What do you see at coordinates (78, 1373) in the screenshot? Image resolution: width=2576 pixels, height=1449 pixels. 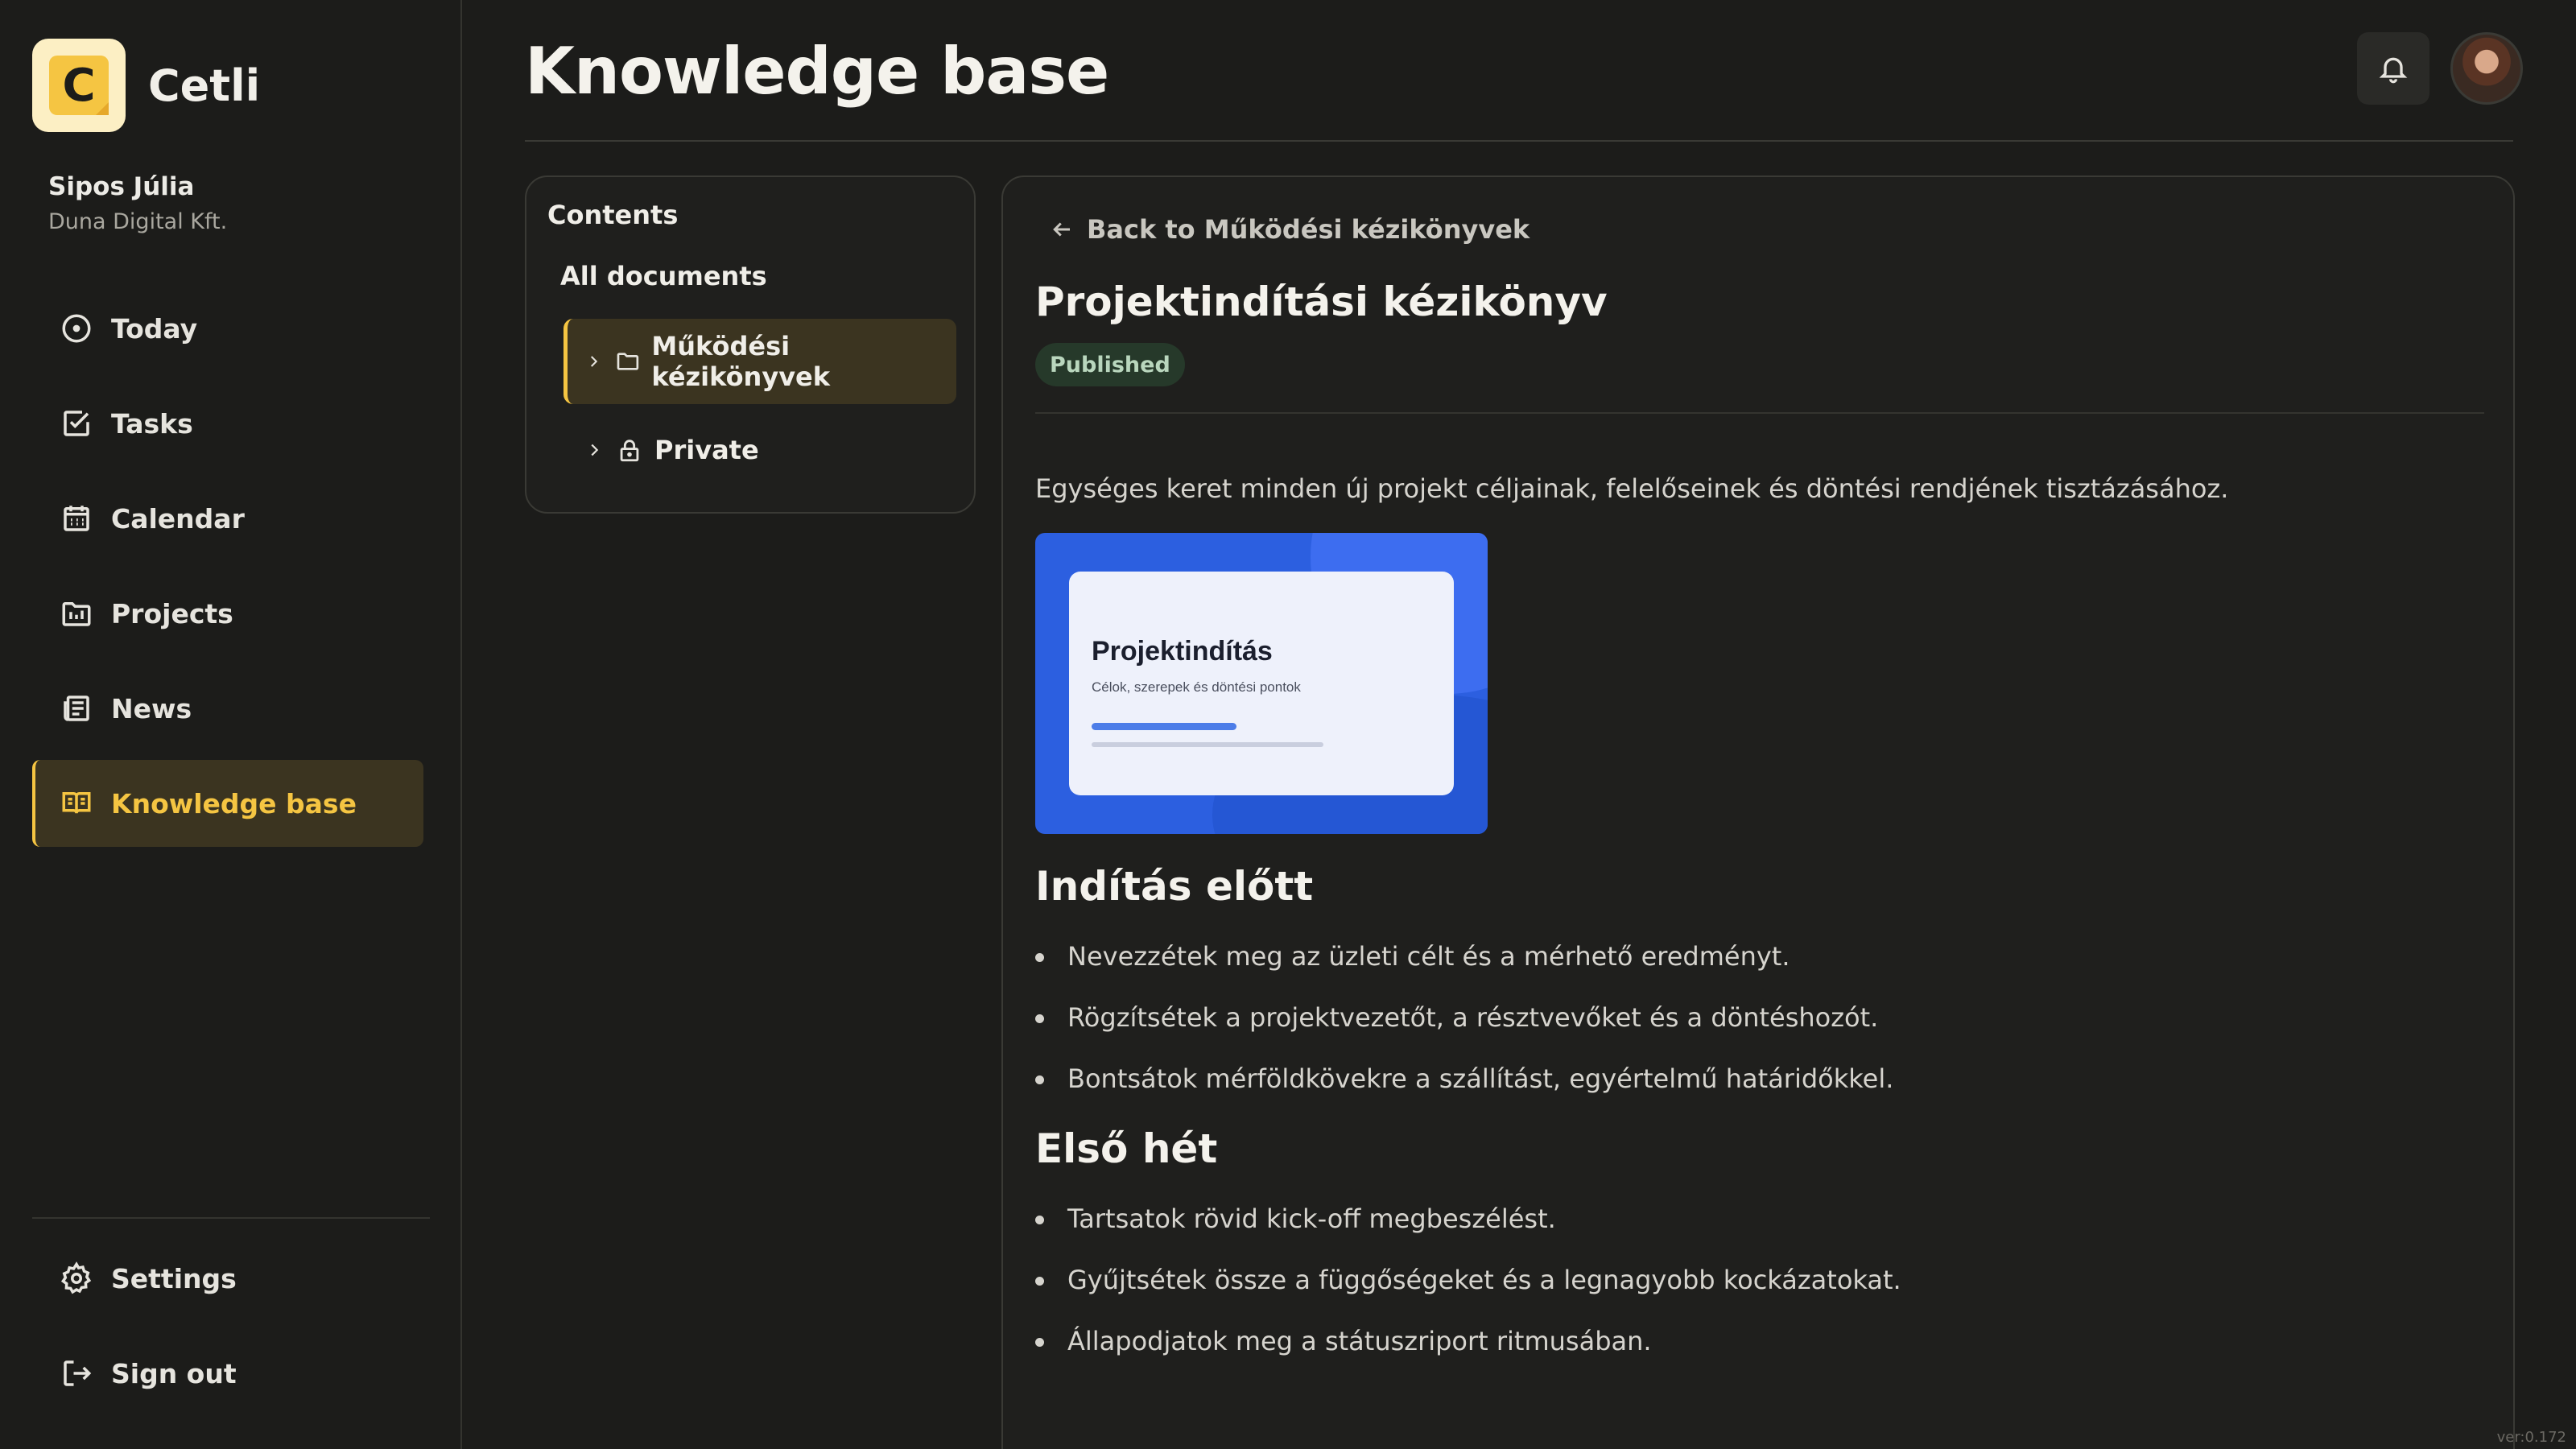 I see `sign-out-icon` at bounding box center [78, 1373].